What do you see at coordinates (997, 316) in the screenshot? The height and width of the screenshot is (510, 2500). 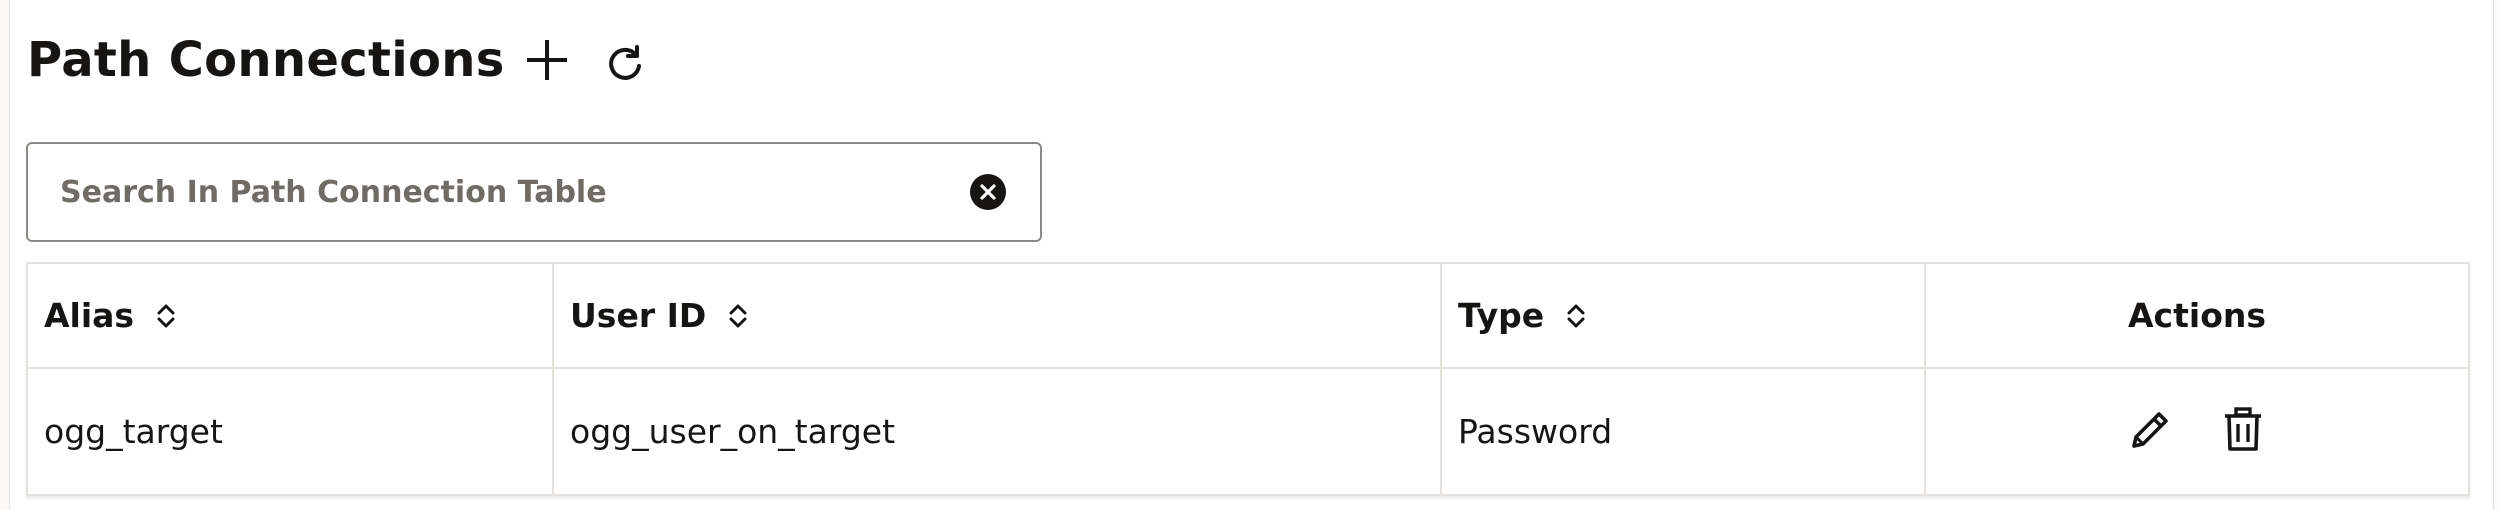 I see `column-header-user-id: User ID` at bounding box center [997, 316].